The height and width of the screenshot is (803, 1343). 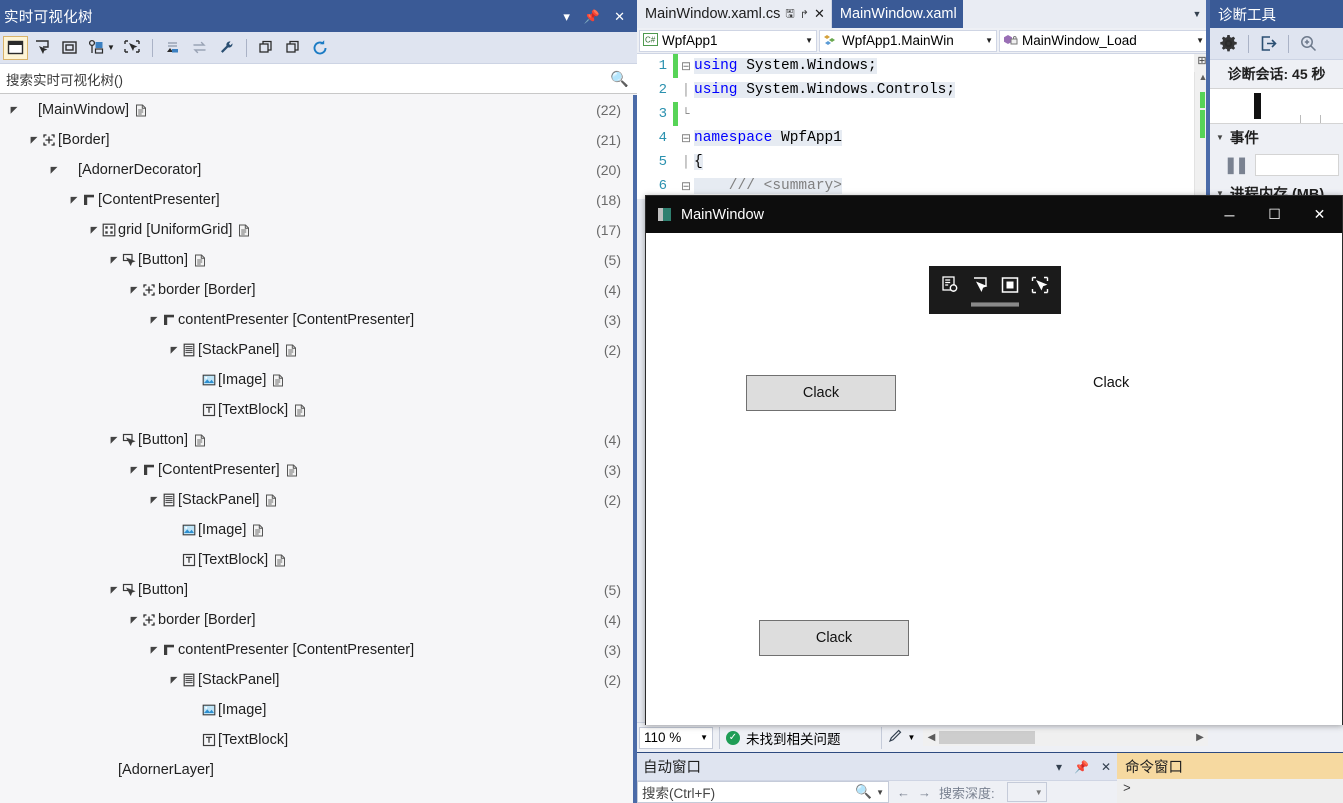 I want to click on tree-row: ◢ [Button] (4), so click(x=316, y=440).